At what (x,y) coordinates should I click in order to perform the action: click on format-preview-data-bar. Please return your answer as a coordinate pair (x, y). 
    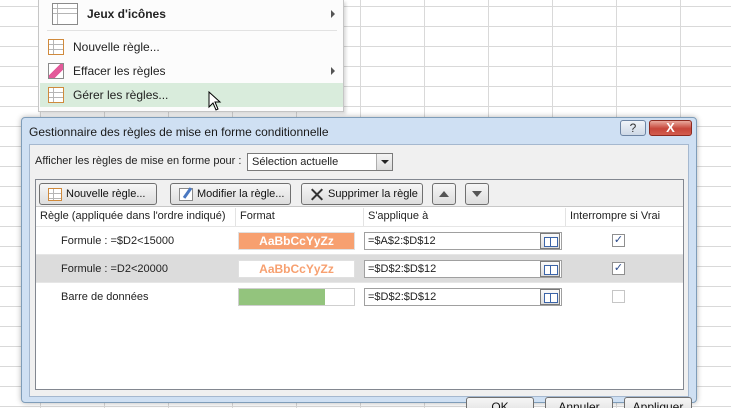
    Looking at the image, I should click on (296, 297).